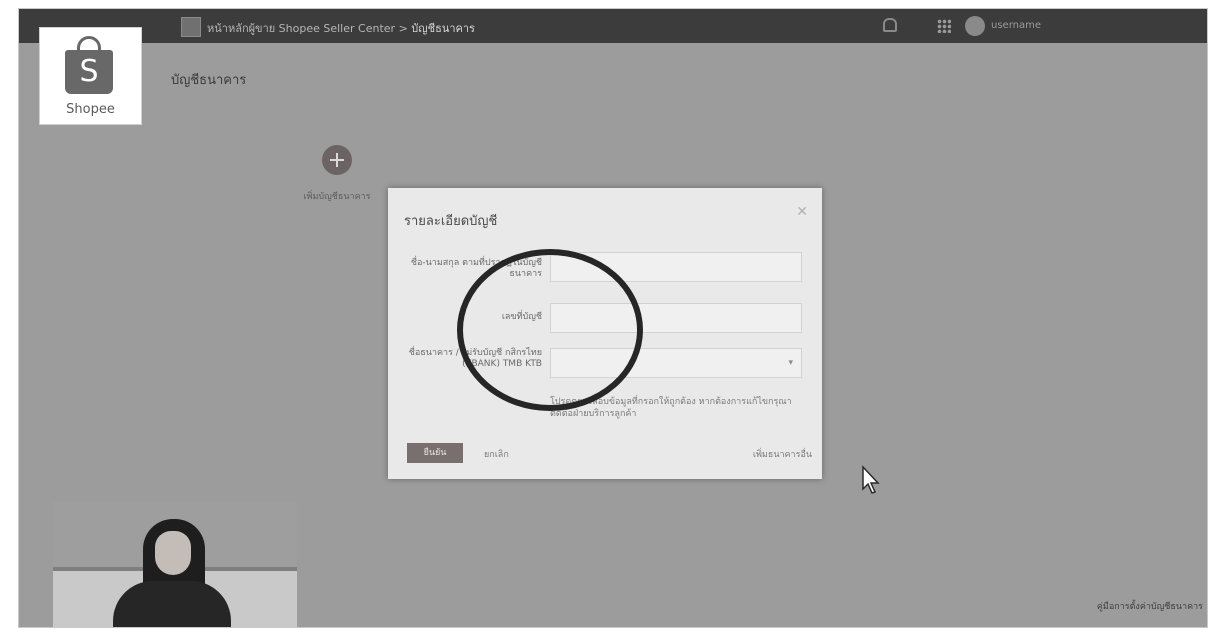  Describe the element at coordinates (173, 553) in the screenshot. I see `presenter-face` at that location.